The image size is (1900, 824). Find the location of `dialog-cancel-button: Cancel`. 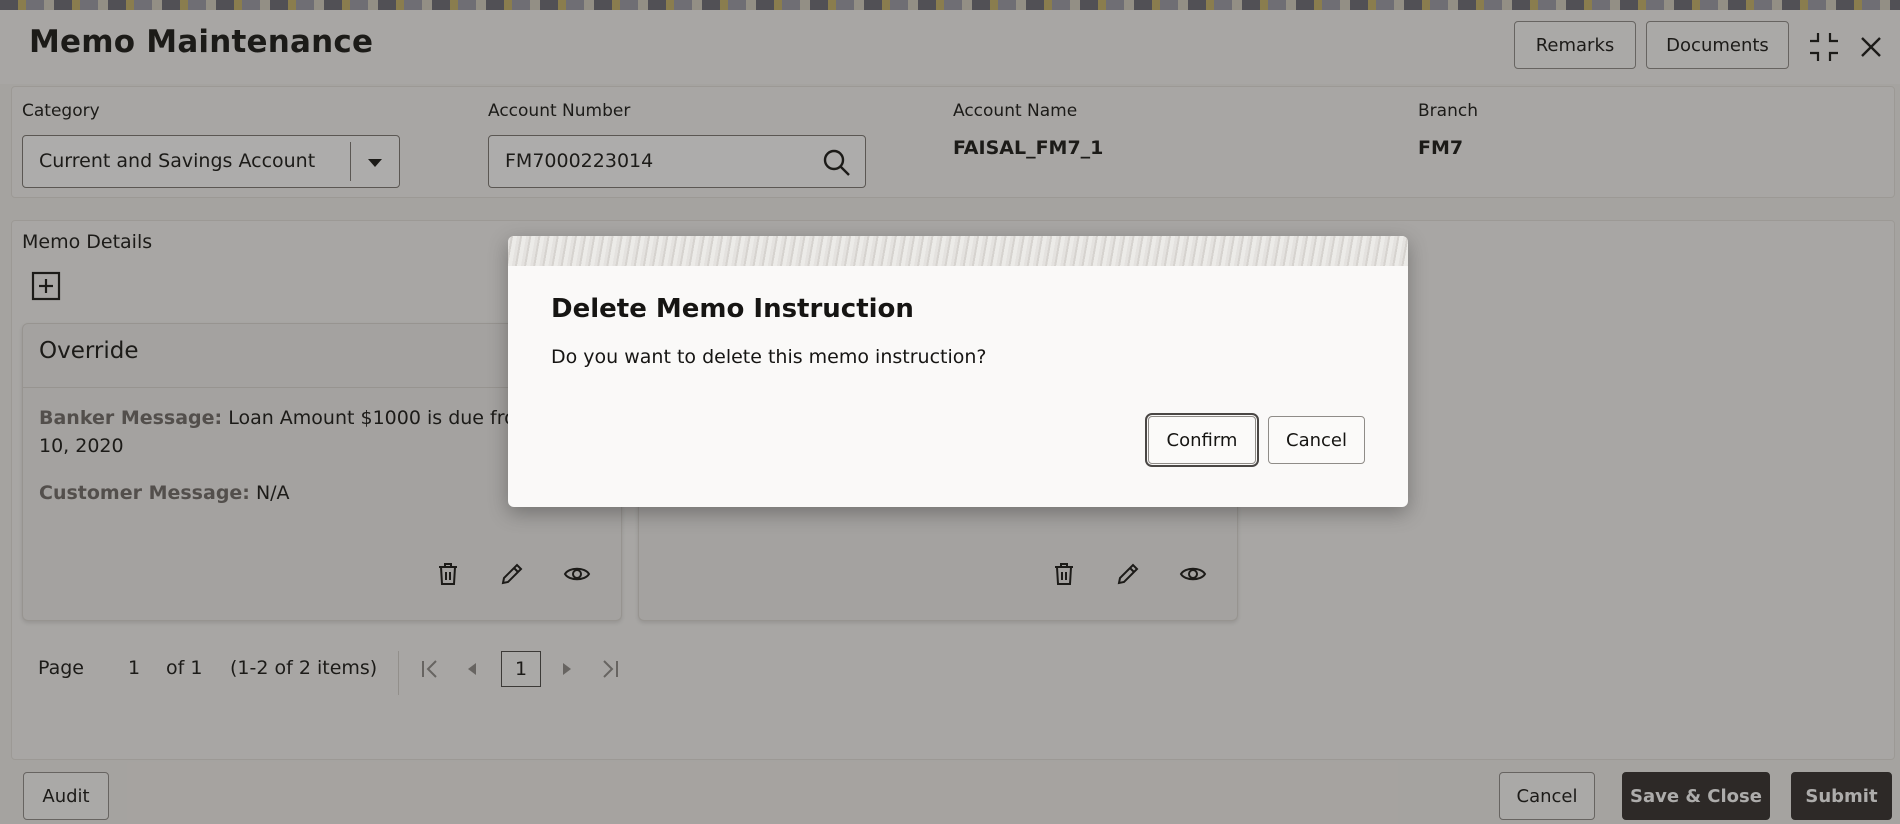

dialog-cancel-button: Cancel is located at coordinates (1316, 440).